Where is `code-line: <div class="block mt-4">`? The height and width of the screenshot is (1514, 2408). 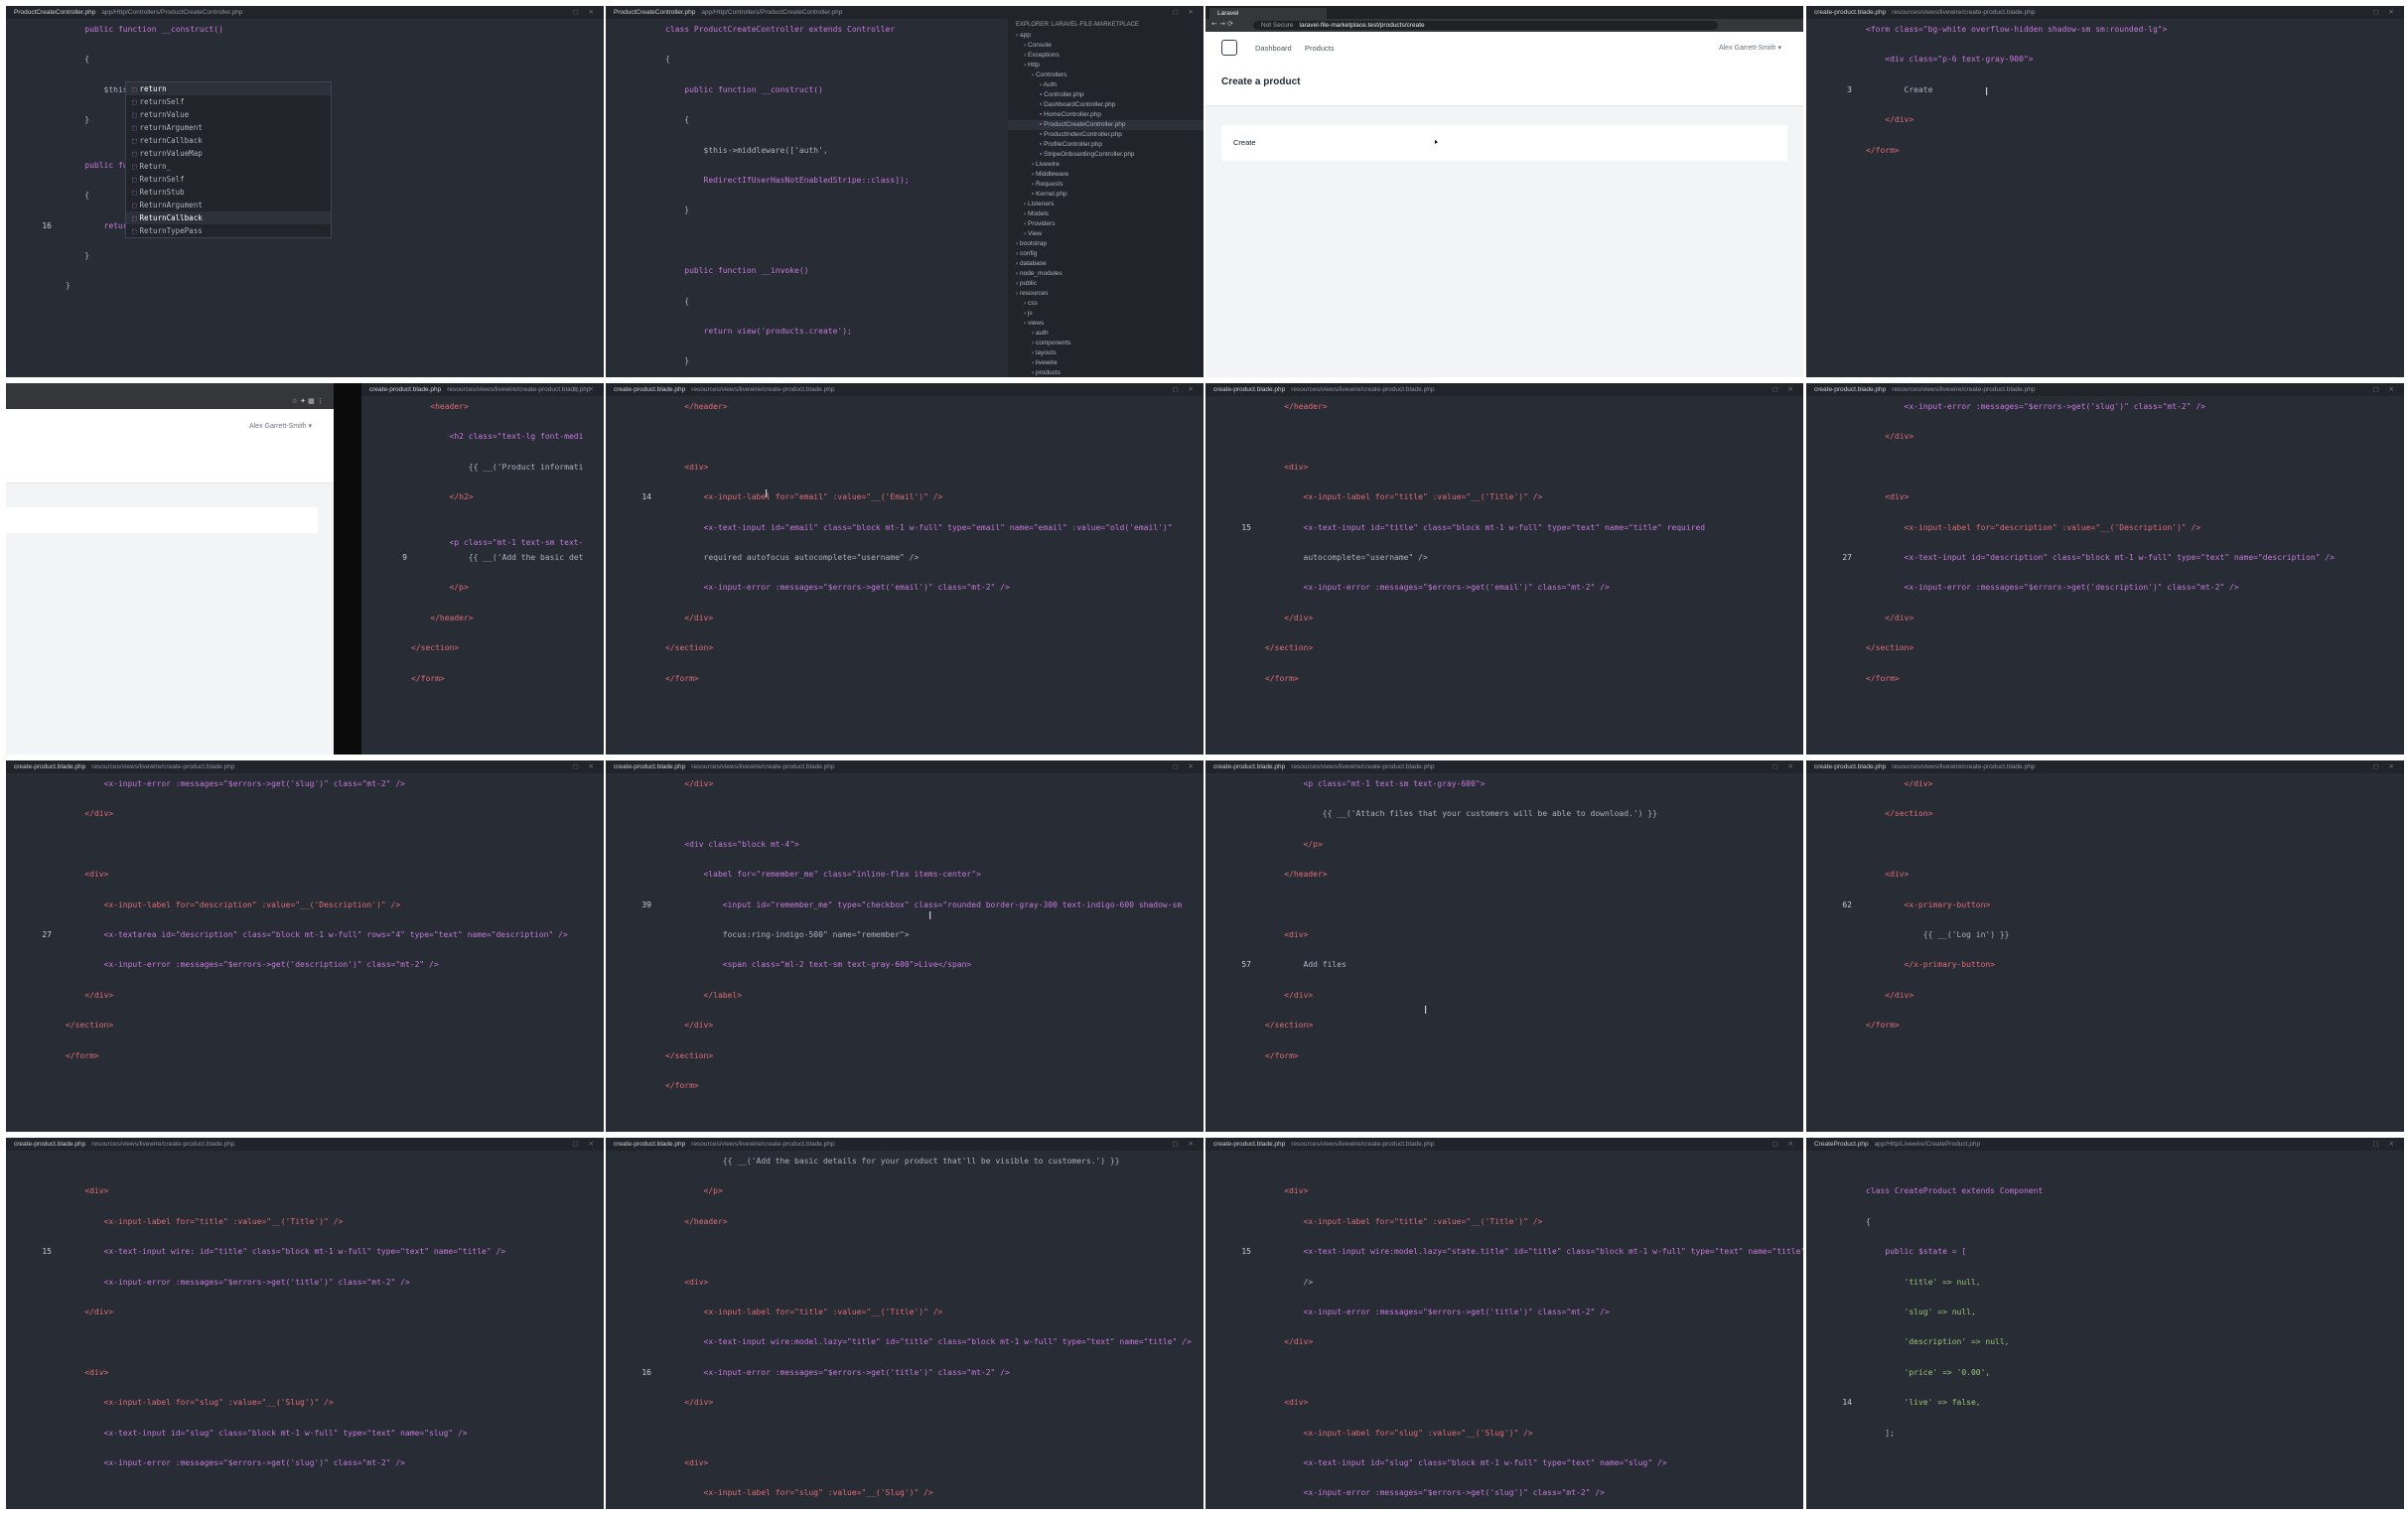
code-line: <div class="block mt-4"> is located at coordinates (732, 844).